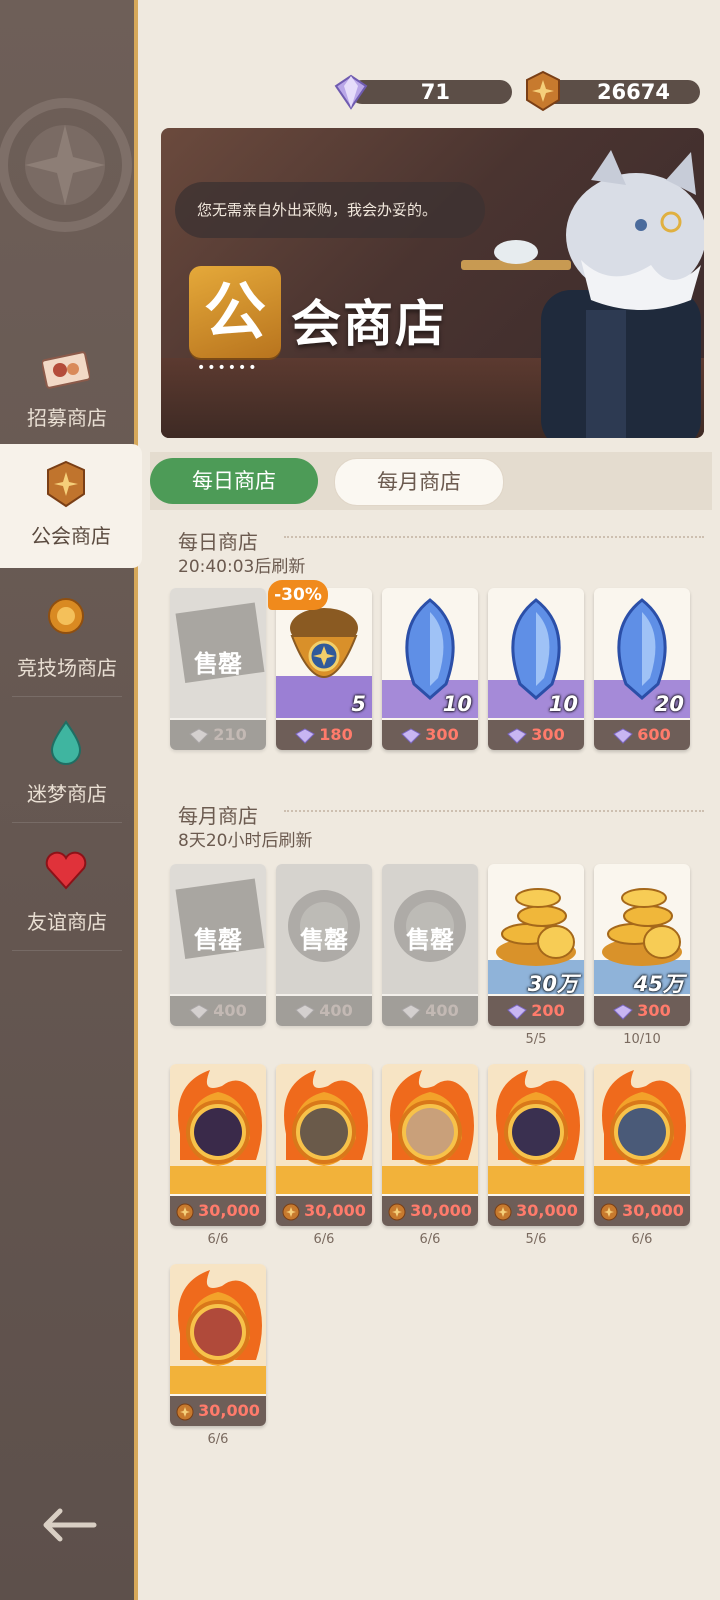 The height and width of the screenshot is (1600, 720). What do you see at coordinates (669, 704) in the screenshot?
I see `item-quantity: 20` at bounding box center [669, 704].